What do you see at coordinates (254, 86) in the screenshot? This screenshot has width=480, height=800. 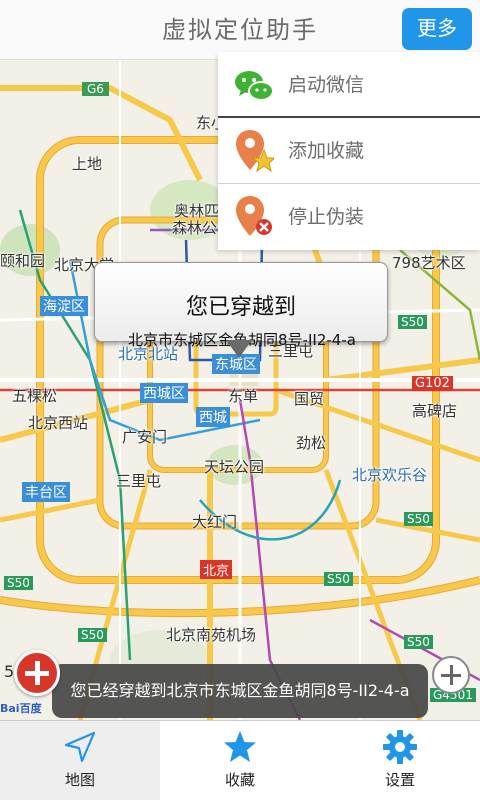 I see `wechat-icon` at bounding box center [254, 86].